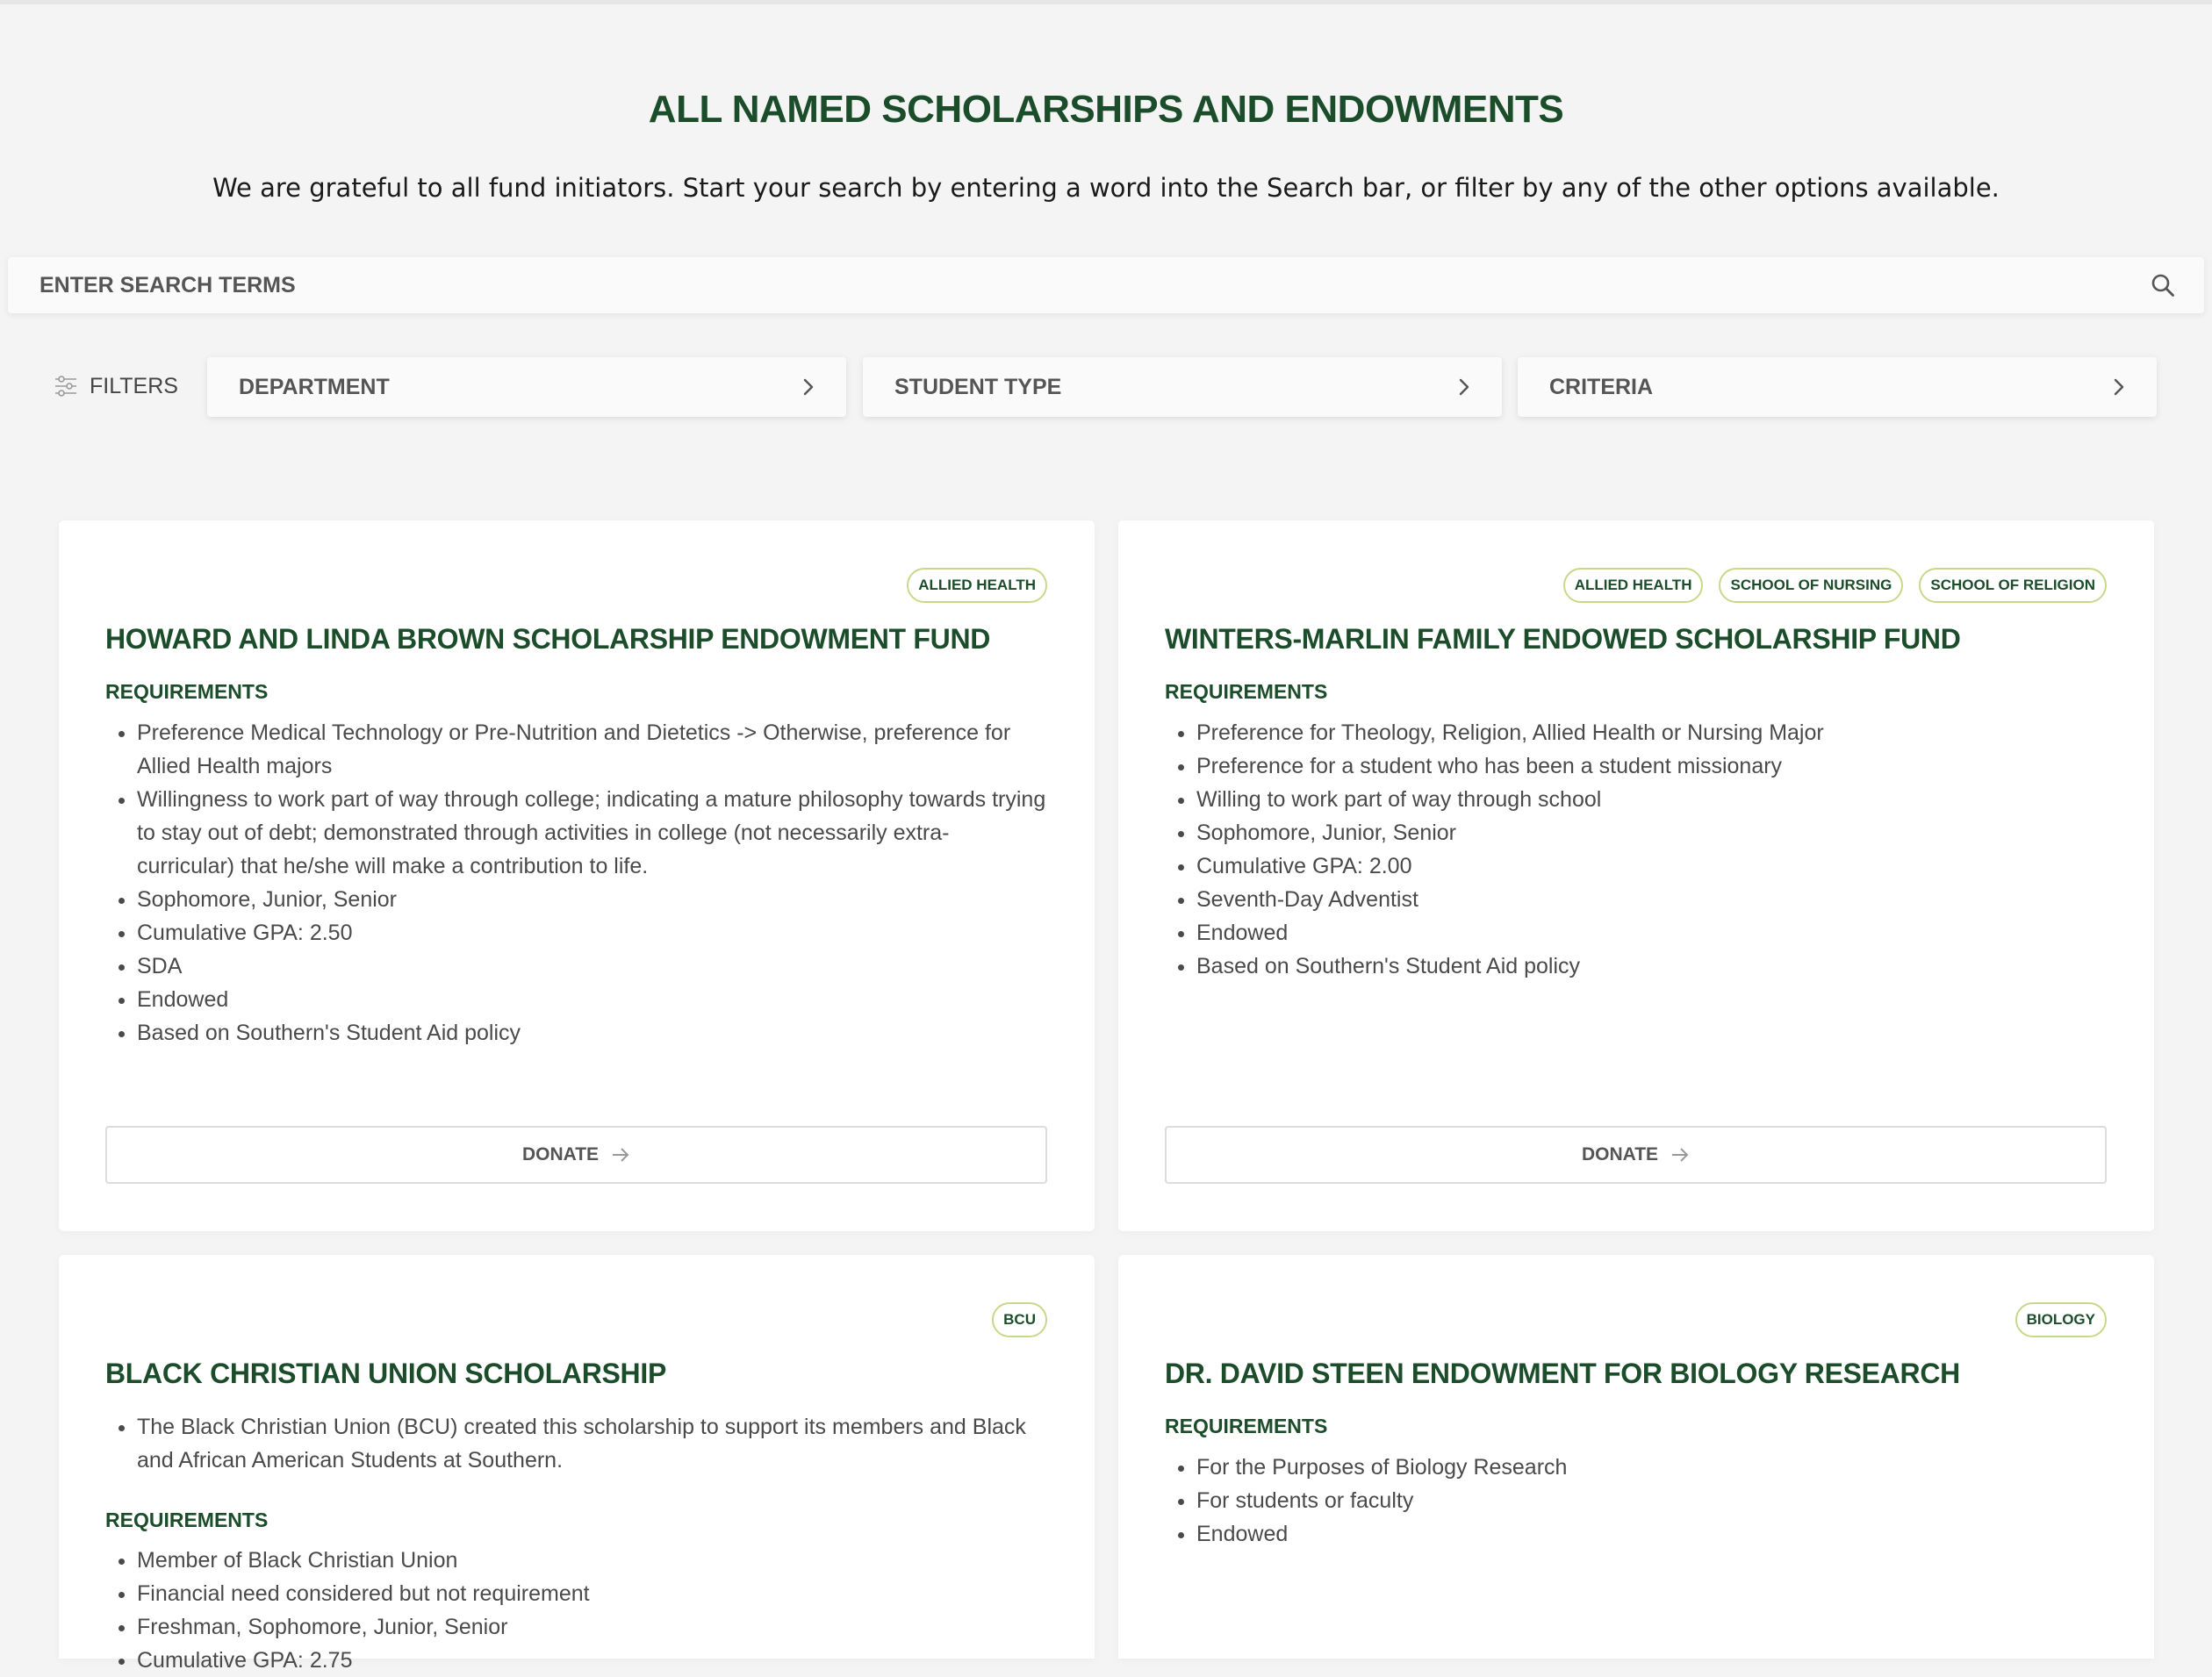  I want to click on requirement-item: Cumulative GPA: 2.50, so click(591, 933).